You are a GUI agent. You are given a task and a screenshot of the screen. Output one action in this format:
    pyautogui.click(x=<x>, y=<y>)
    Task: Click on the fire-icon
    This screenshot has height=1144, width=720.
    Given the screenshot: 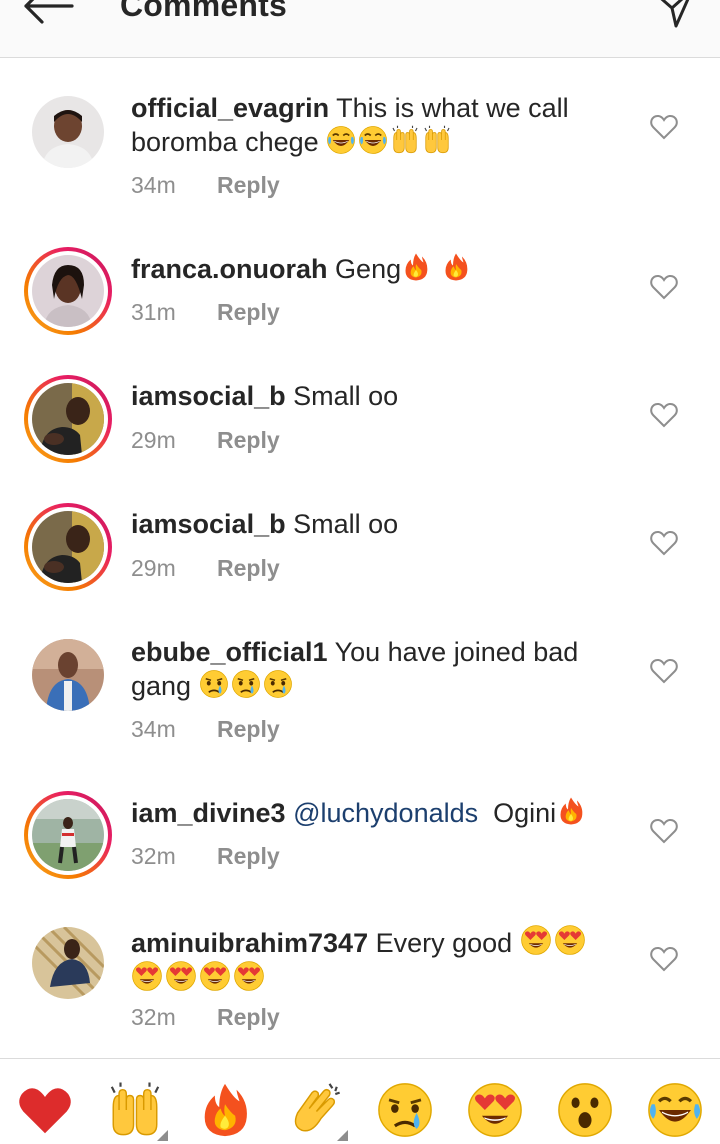 What is the action you would take?
    pyautogui.click(x=225, y=1110)
    